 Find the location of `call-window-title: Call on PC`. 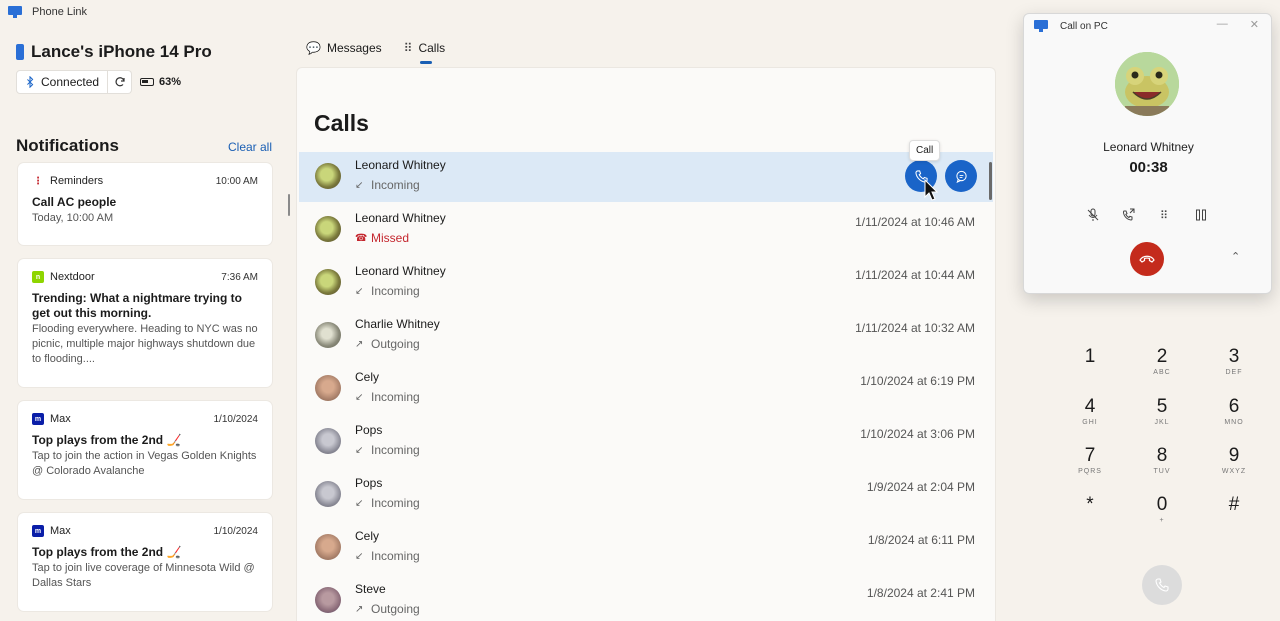

call-window-title: Call on PC is located at coordinates (1084, 26).